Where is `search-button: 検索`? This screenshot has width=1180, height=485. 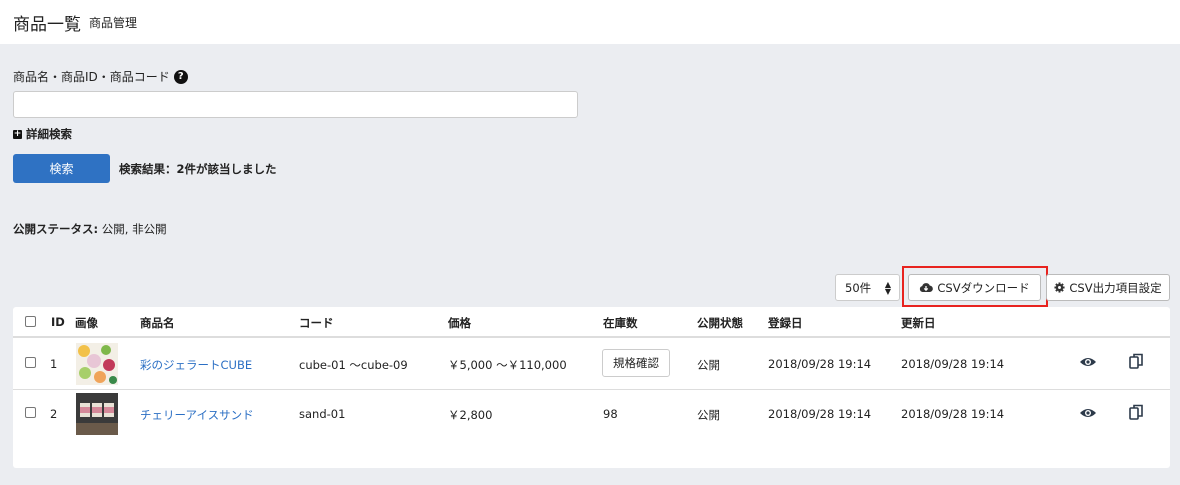
search-button: 検索 is located at coordinates (61, 168).